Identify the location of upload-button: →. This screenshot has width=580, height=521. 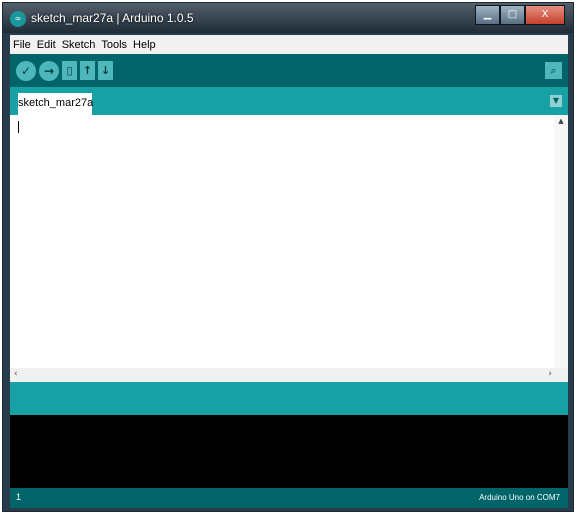
(49, 71).